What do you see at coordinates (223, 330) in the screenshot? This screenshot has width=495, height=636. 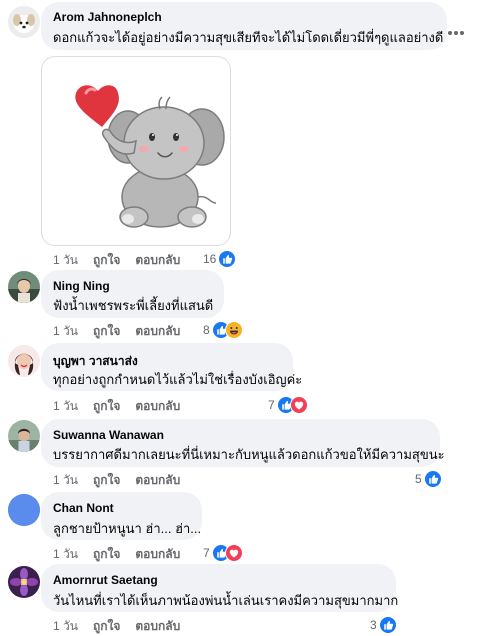 I see `reaction-summary: 8` at bounding box center [223, 330].